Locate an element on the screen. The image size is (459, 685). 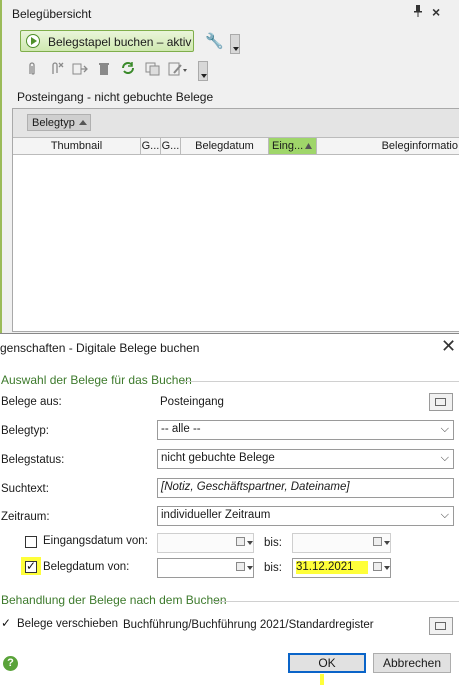
abbrechen-button: Abbrechen is located at coordinates (412, 663).